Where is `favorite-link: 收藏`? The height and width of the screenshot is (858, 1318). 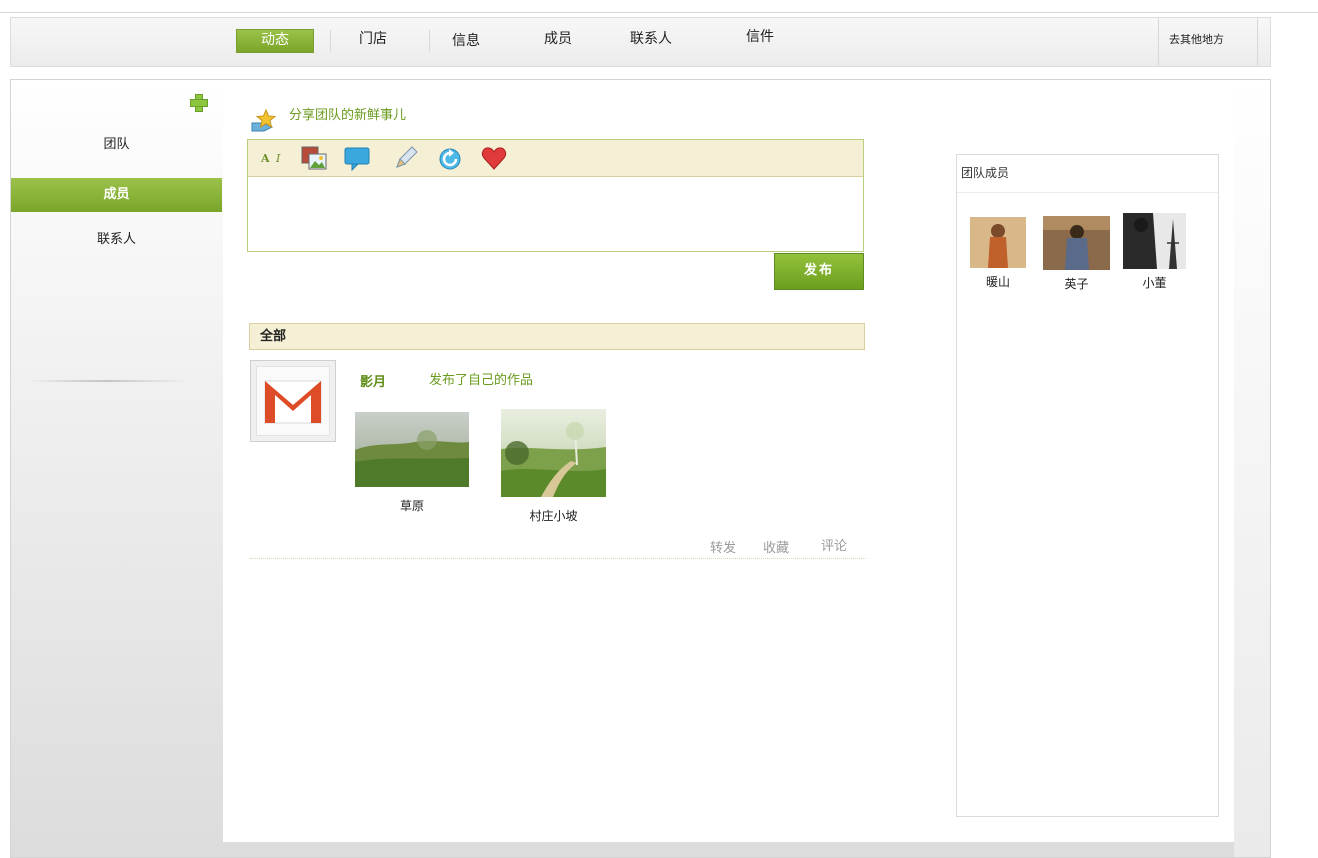 favorite-link: 收藏 is located at coordinates (776, 546).